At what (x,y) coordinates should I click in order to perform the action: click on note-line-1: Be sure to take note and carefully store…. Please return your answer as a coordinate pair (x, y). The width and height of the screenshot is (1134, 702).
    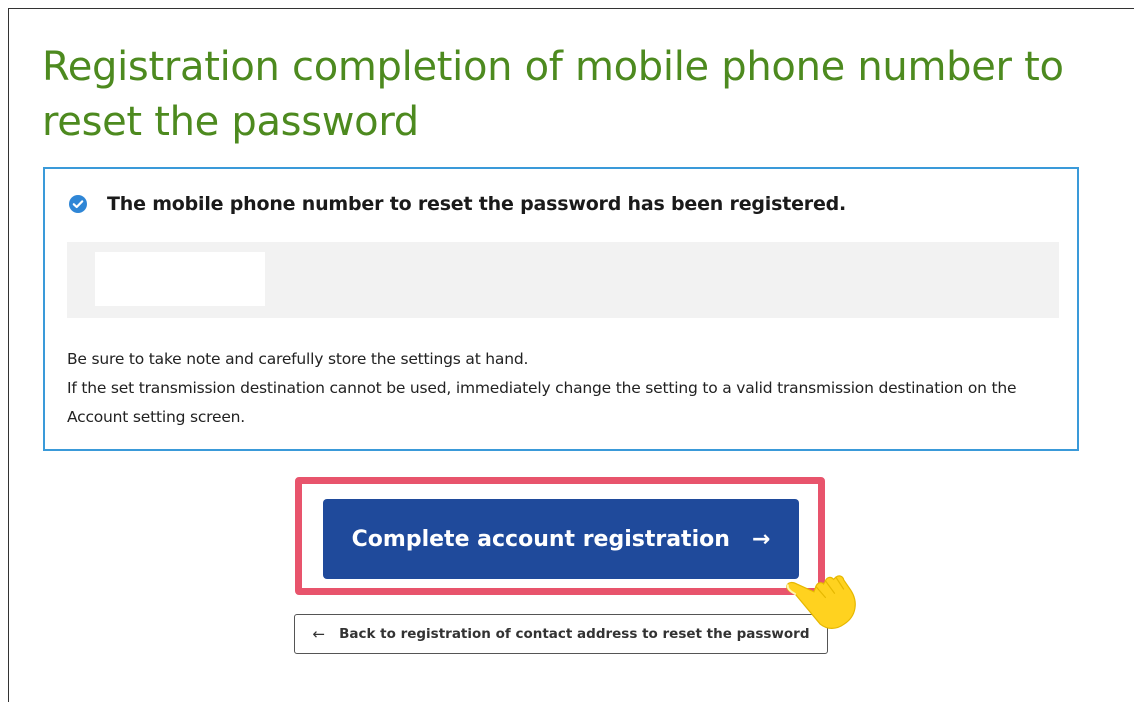
    Looking at the image, I should click on (298, 359).